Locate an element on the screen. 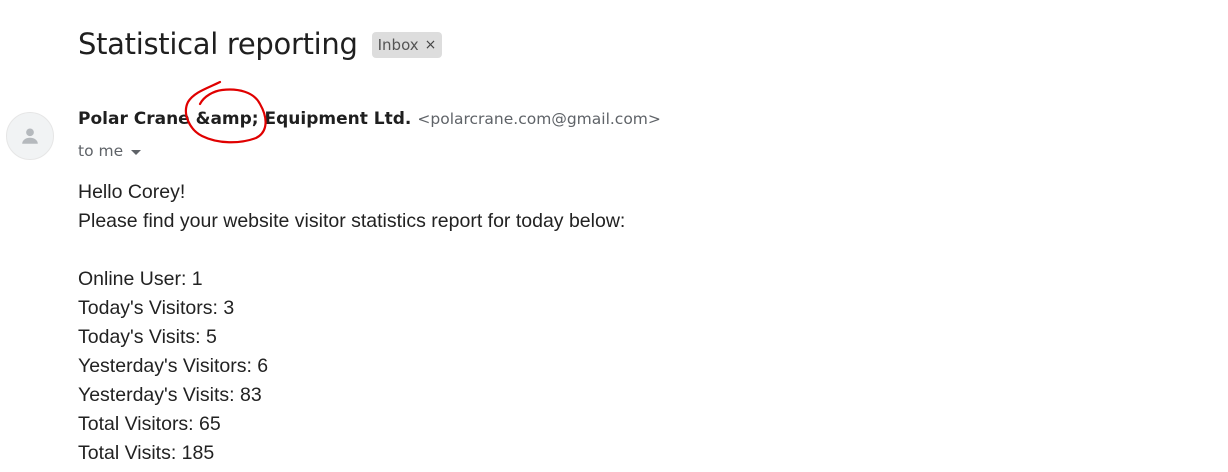 This screenshot has width=1228, height=472. inbox-label-chip: Inbox × is located at coordinates (407, 45).